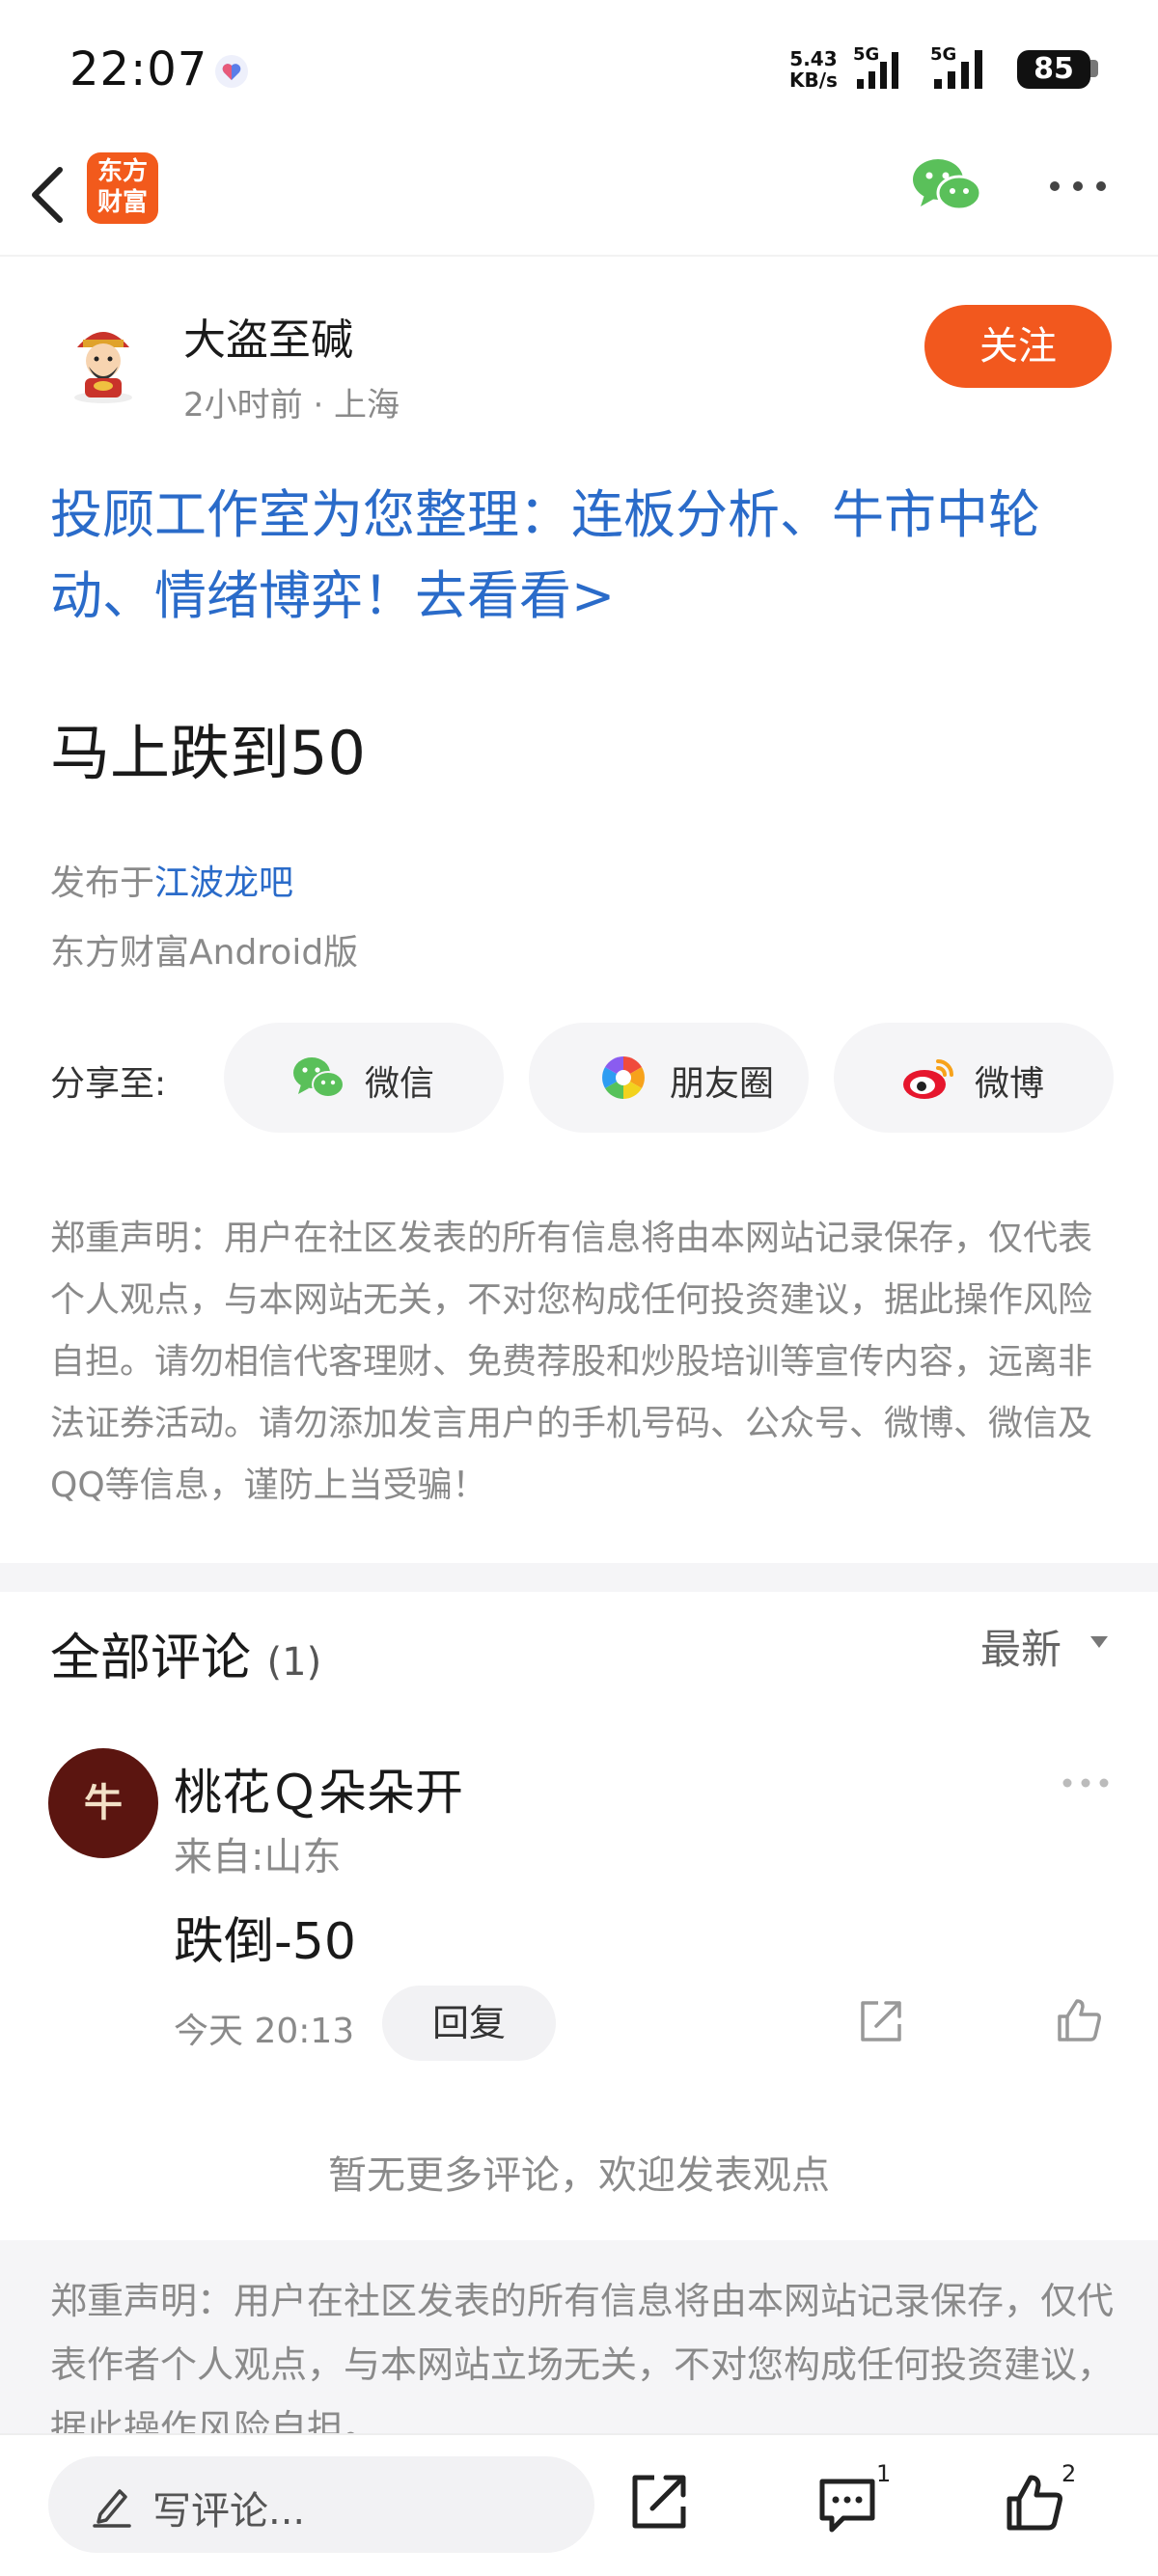 The height and width of the screenshot is (2576, 1158). Describe the element at coordinates (122, 202) in the screenshot. I see `logo-line2: 财富` at that location.